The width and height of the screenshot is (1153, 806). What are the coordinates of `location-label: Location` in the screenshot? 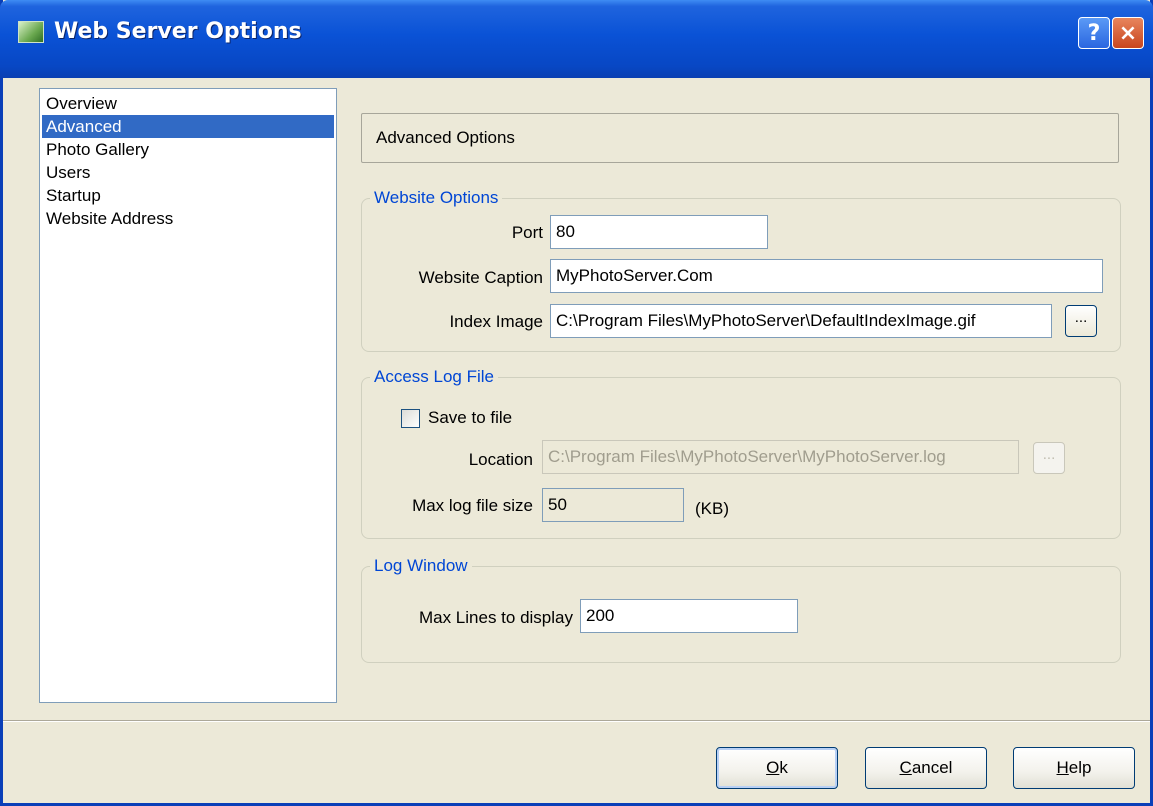 It's located at (500, 459).